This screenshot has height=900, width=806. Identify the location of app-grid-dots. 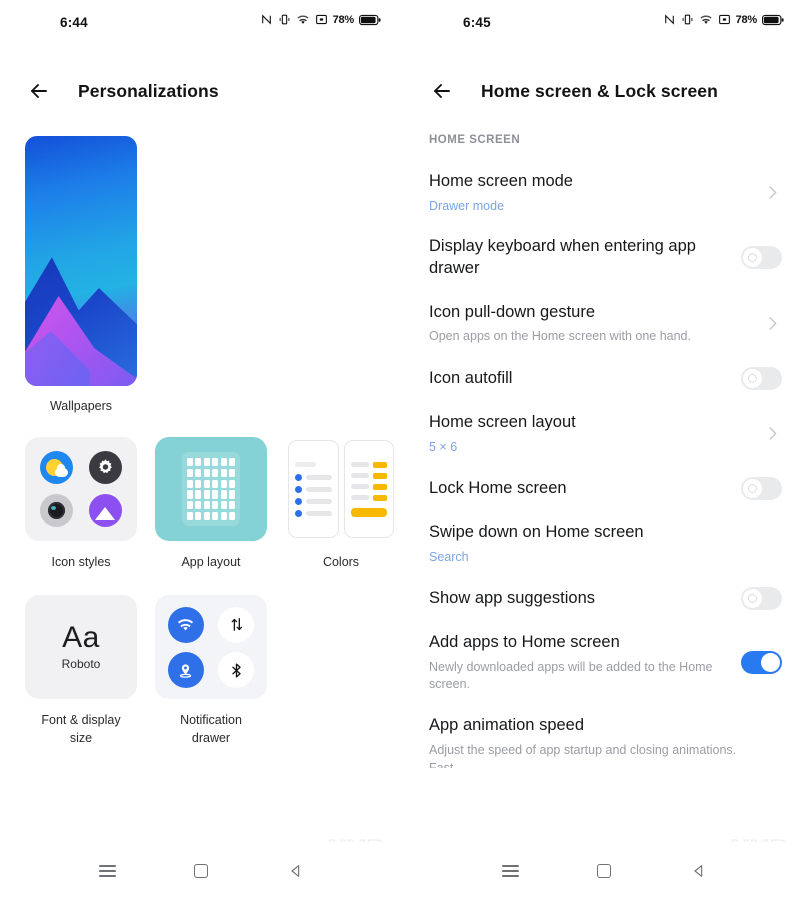
(211, 489).